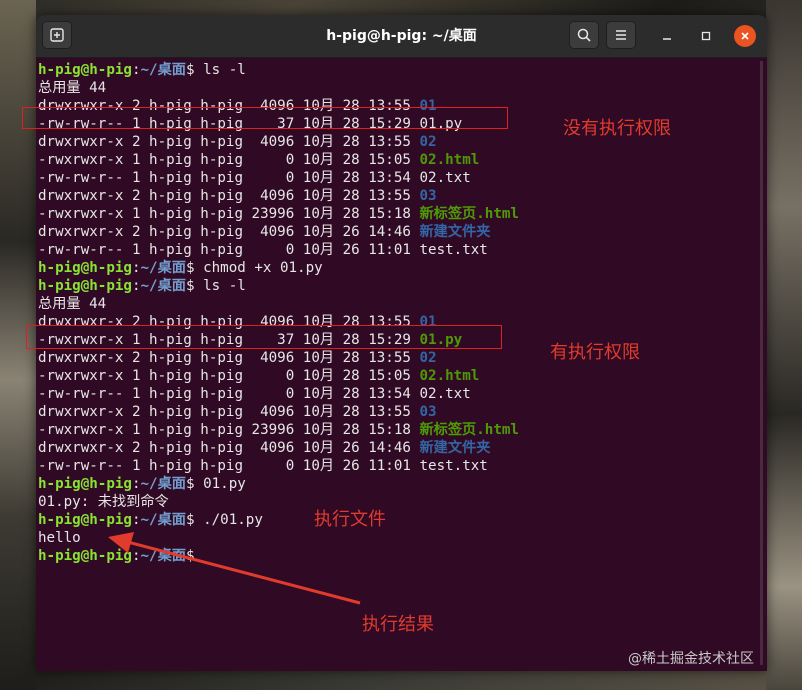 Image resolution: width=802 pixels, height=690 pixels. What do you see at coordinates (234, 568) in the screenshot?
I see `annotation-arrow` at bounding box center [234, 568].